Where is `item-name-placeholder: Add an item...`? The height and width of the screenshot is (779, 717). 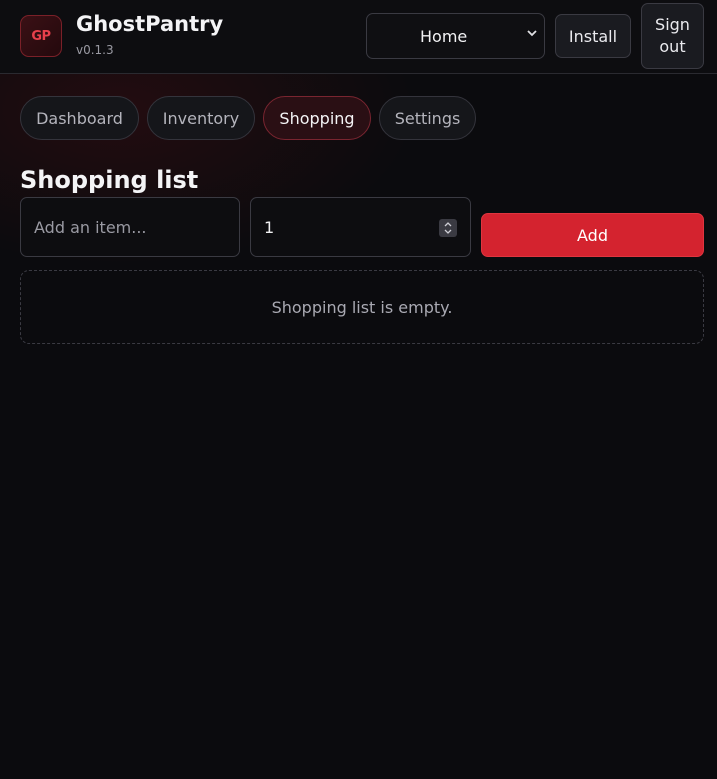 item-name-placeholder: Add an item... is located at coordinates (90, 227).